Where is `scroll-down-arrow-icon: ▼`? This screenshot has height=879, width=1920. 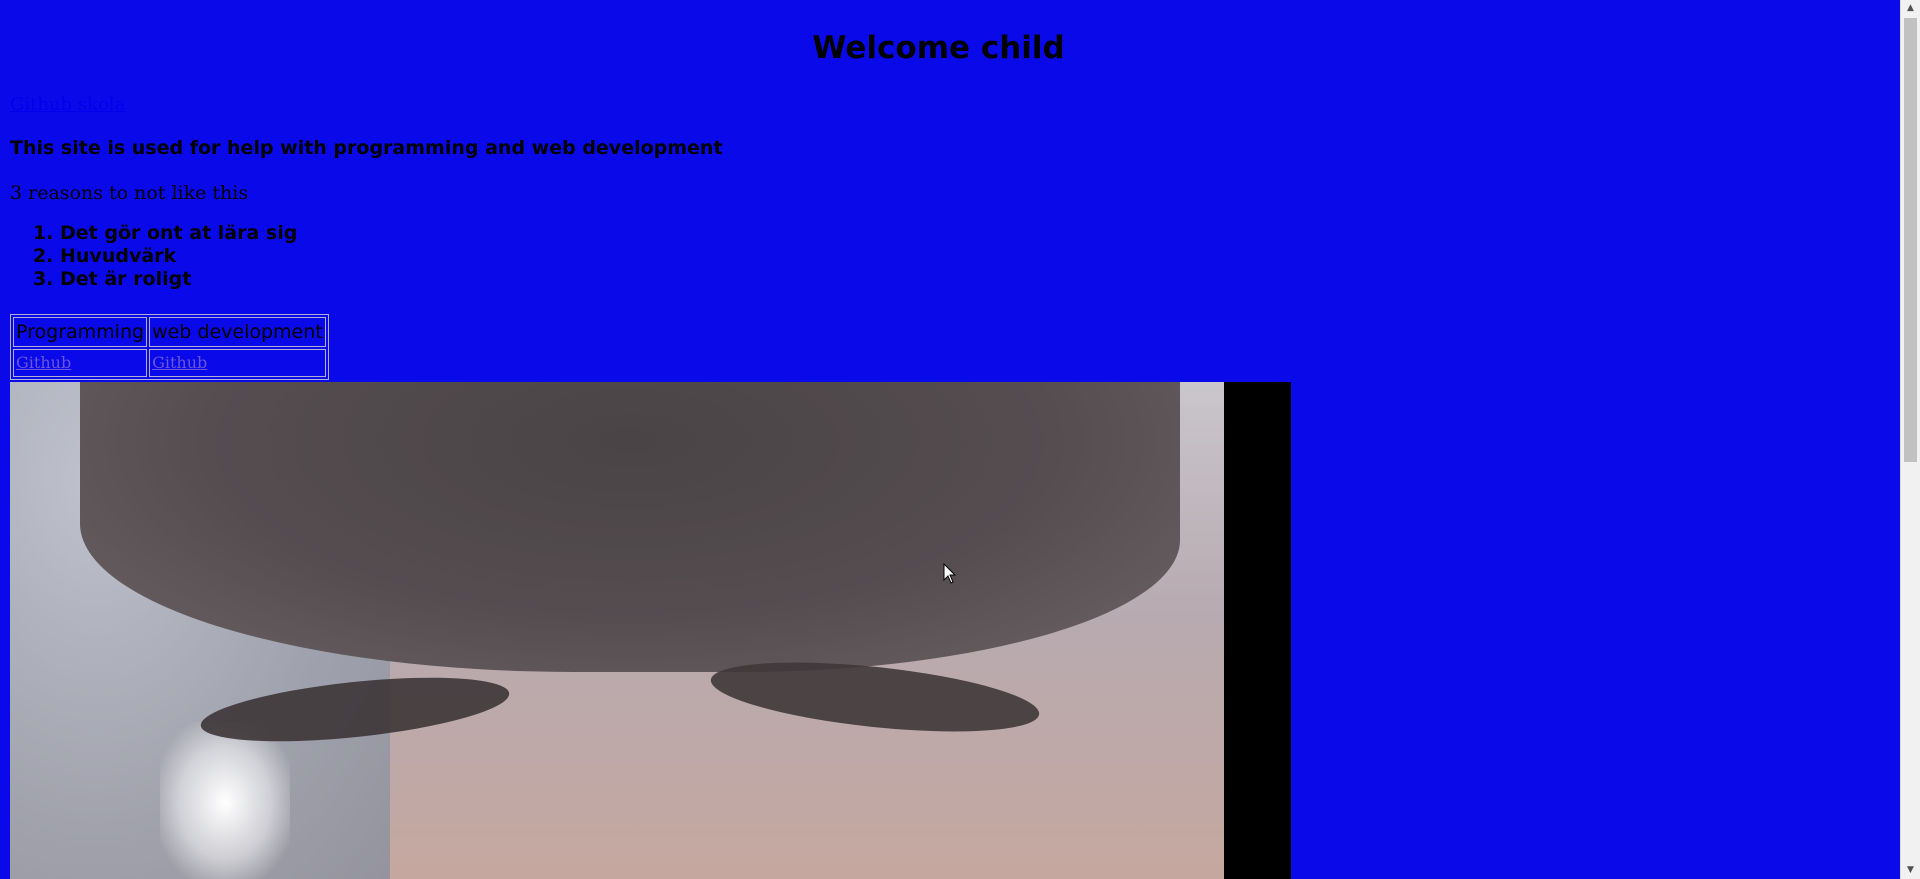 scroll-down-arrow-icon: ▼ is located at coordinates (1910, 870).